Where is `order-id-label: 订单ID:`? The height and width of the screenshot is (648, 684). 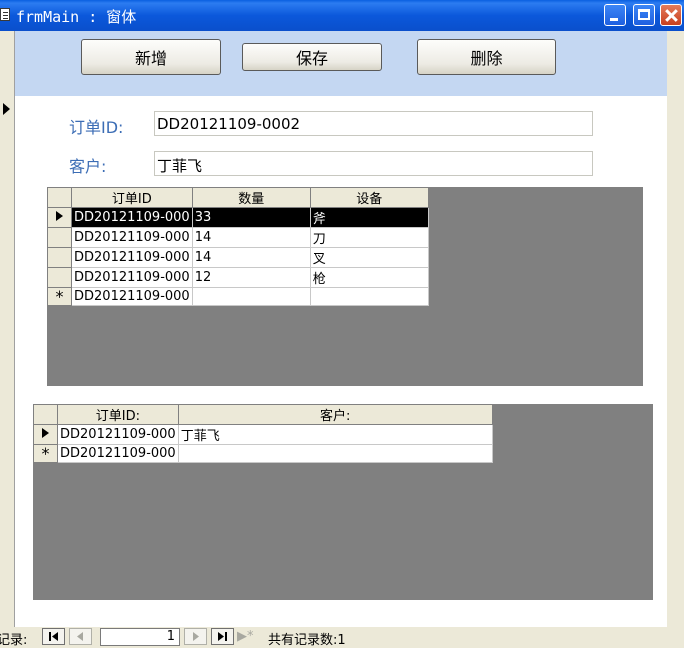 order-id-label: 订单ID: is located at coordinates (96, 127).